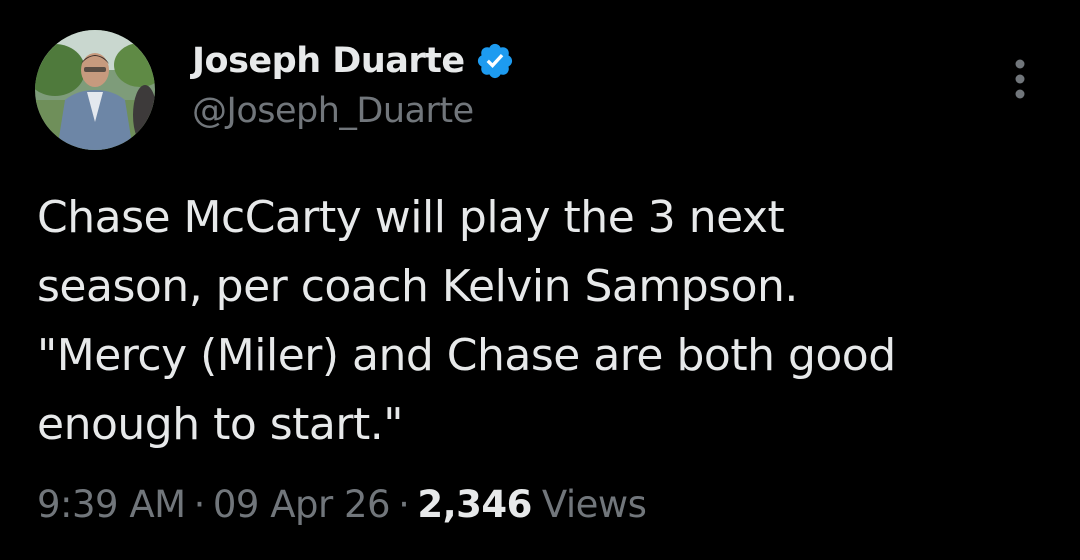 This screenshot has height=560, width=1080. I want to click on tweet-time: 9:39 AM, so click(111, 504).